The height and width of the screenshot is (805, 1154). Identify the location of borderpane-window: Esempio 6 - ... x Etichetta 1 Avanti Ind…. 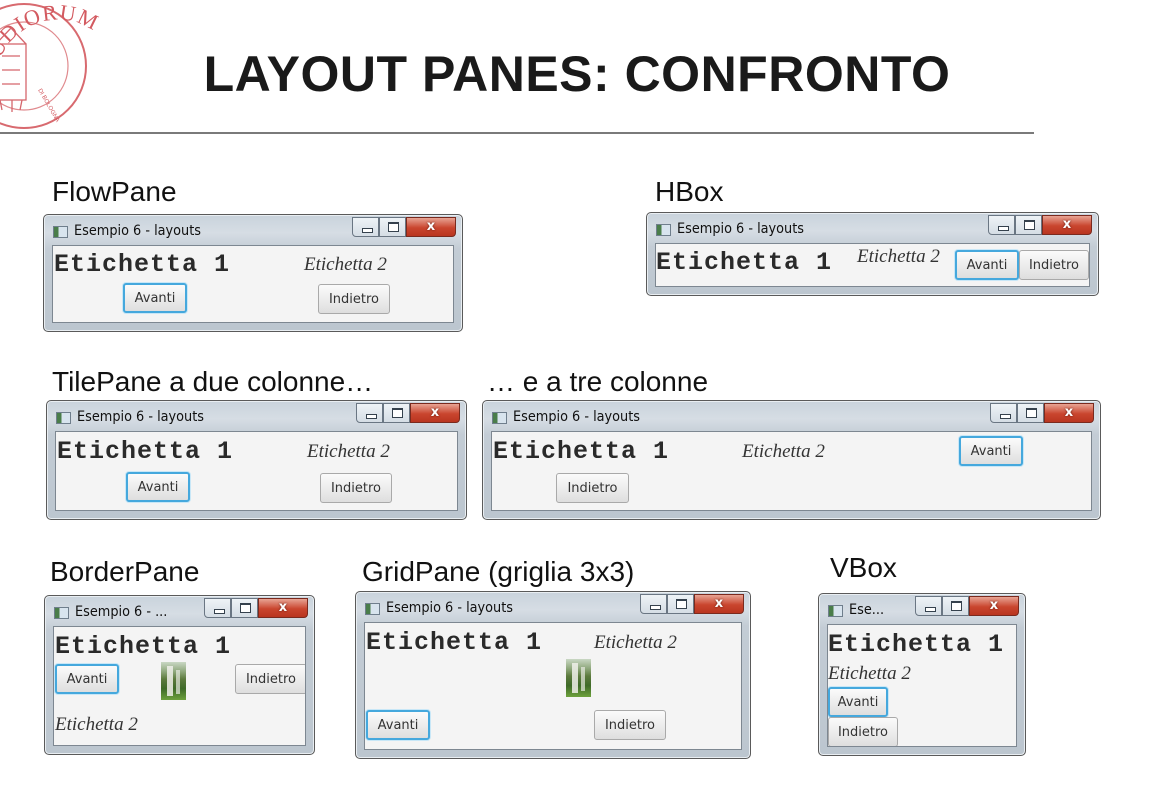
(179, 675).